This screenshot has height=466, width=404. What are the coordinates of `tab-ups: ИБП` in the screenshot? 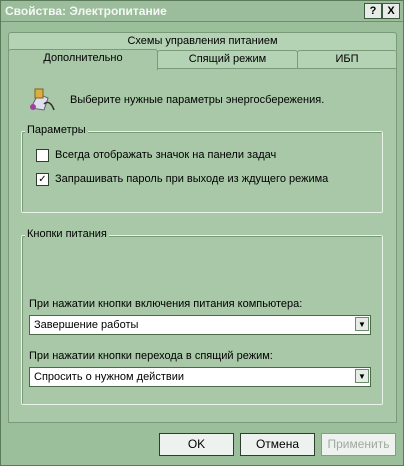 It's located at (347, 59).